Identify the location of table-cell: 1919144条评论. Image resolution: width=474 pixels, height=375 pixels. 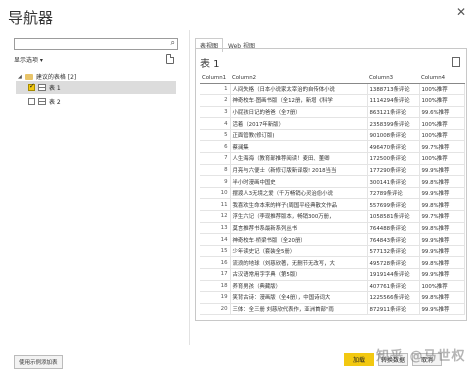
(393, 274).